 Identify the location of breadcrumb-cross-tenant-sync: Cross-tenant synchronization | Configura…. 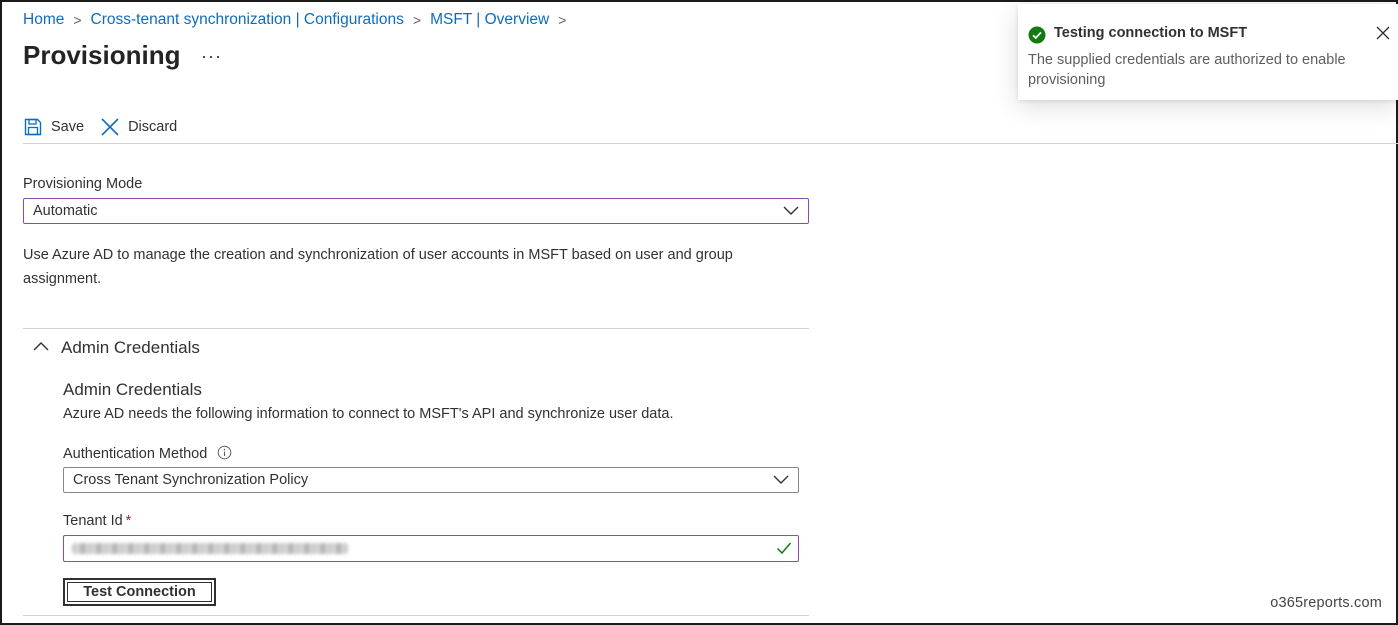
(247, 20).